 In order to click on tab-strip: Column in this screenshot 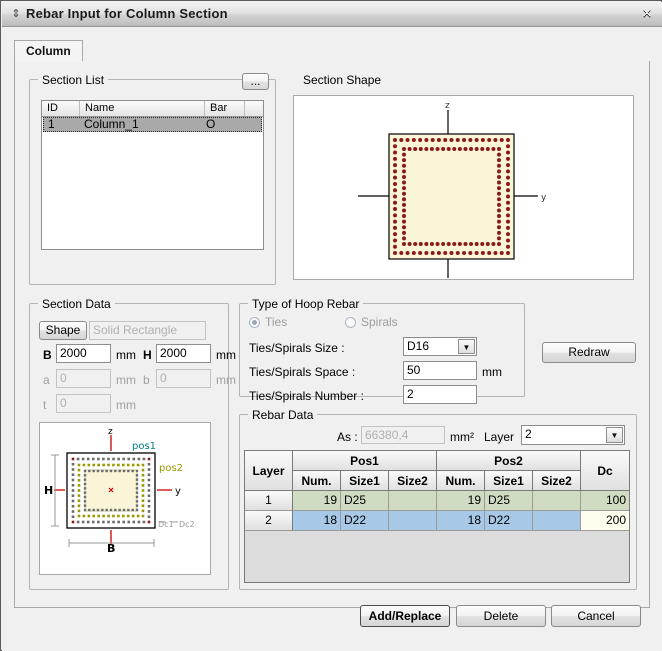, I will do `click(332, 51)`.